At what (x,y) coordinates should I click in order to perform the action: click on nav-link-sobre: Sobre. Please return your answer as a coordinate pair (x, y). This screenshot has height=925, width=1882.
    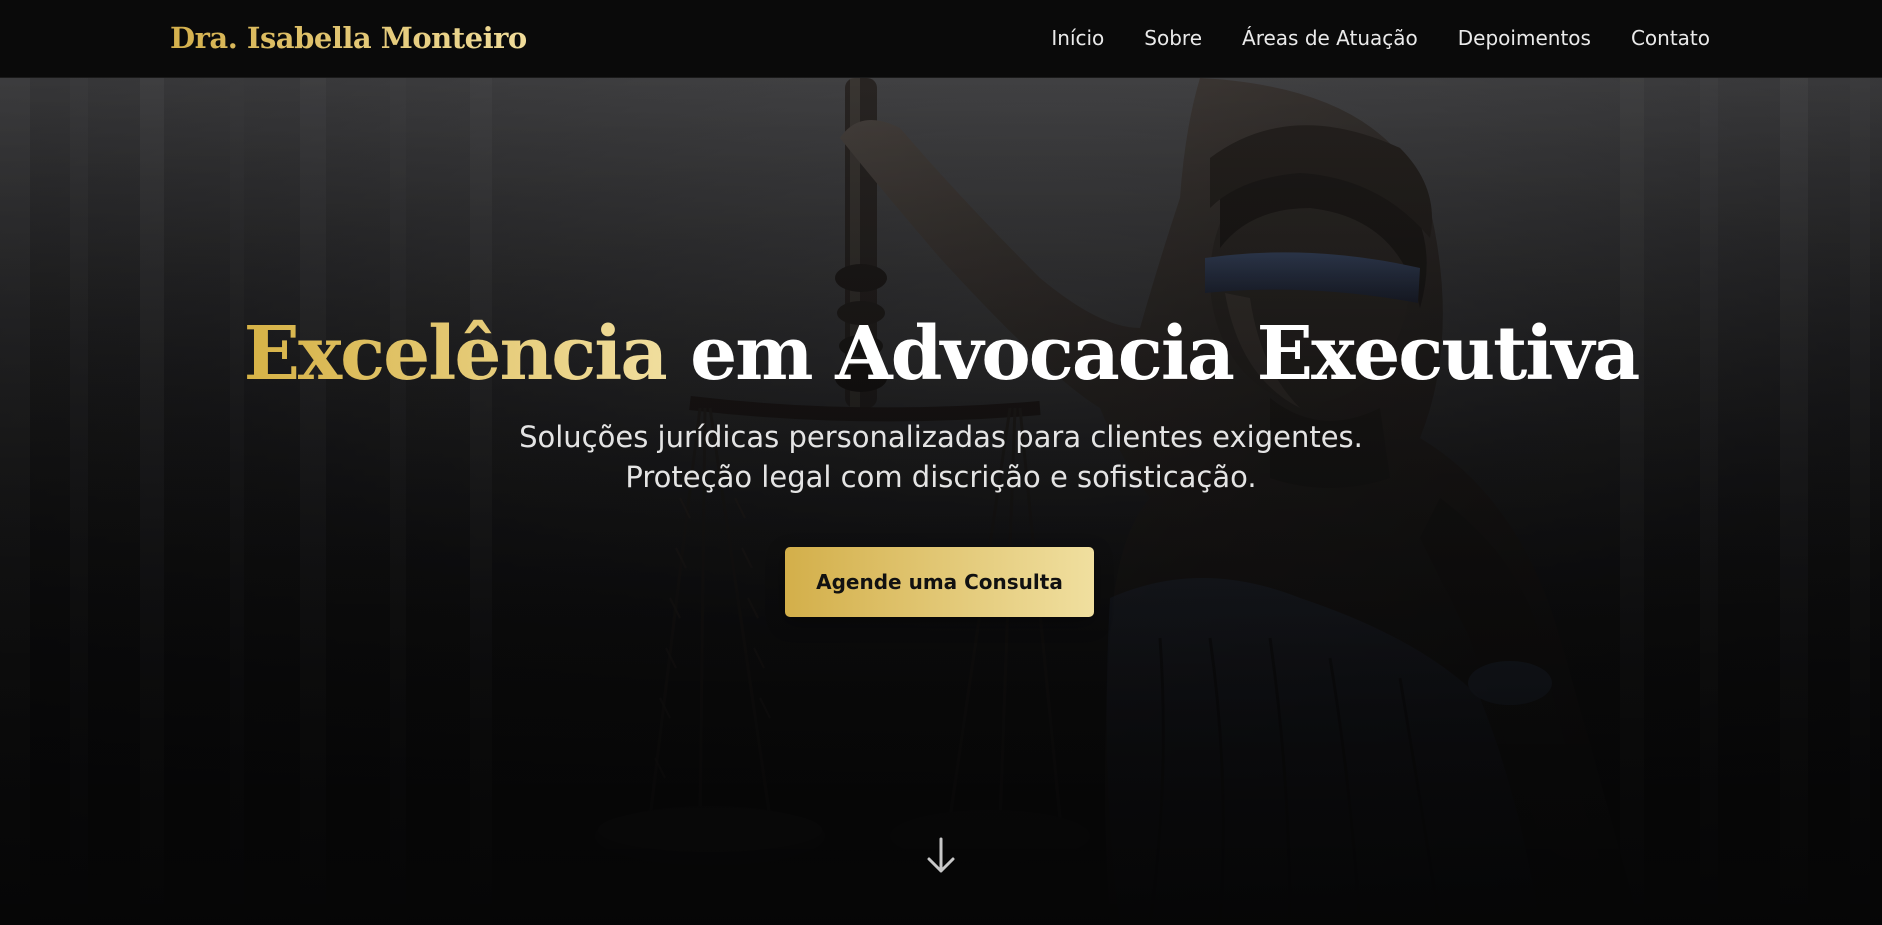
    Looking at the image, I should click on (1173, 38).